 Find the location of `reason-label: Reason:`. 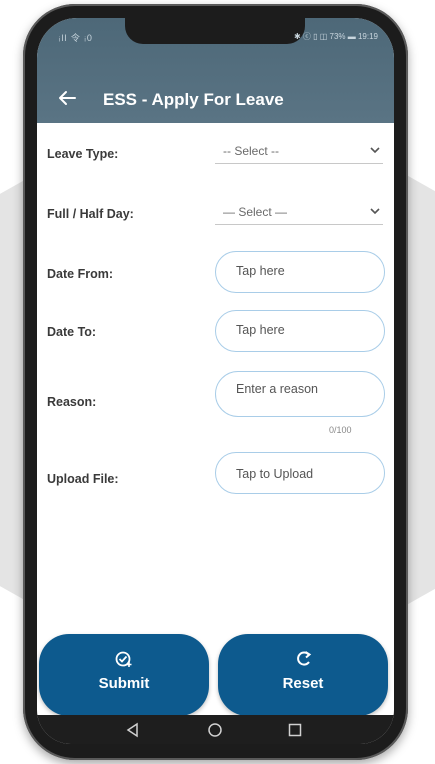

reason-label: Reason: is located at coordinates (72, 402).